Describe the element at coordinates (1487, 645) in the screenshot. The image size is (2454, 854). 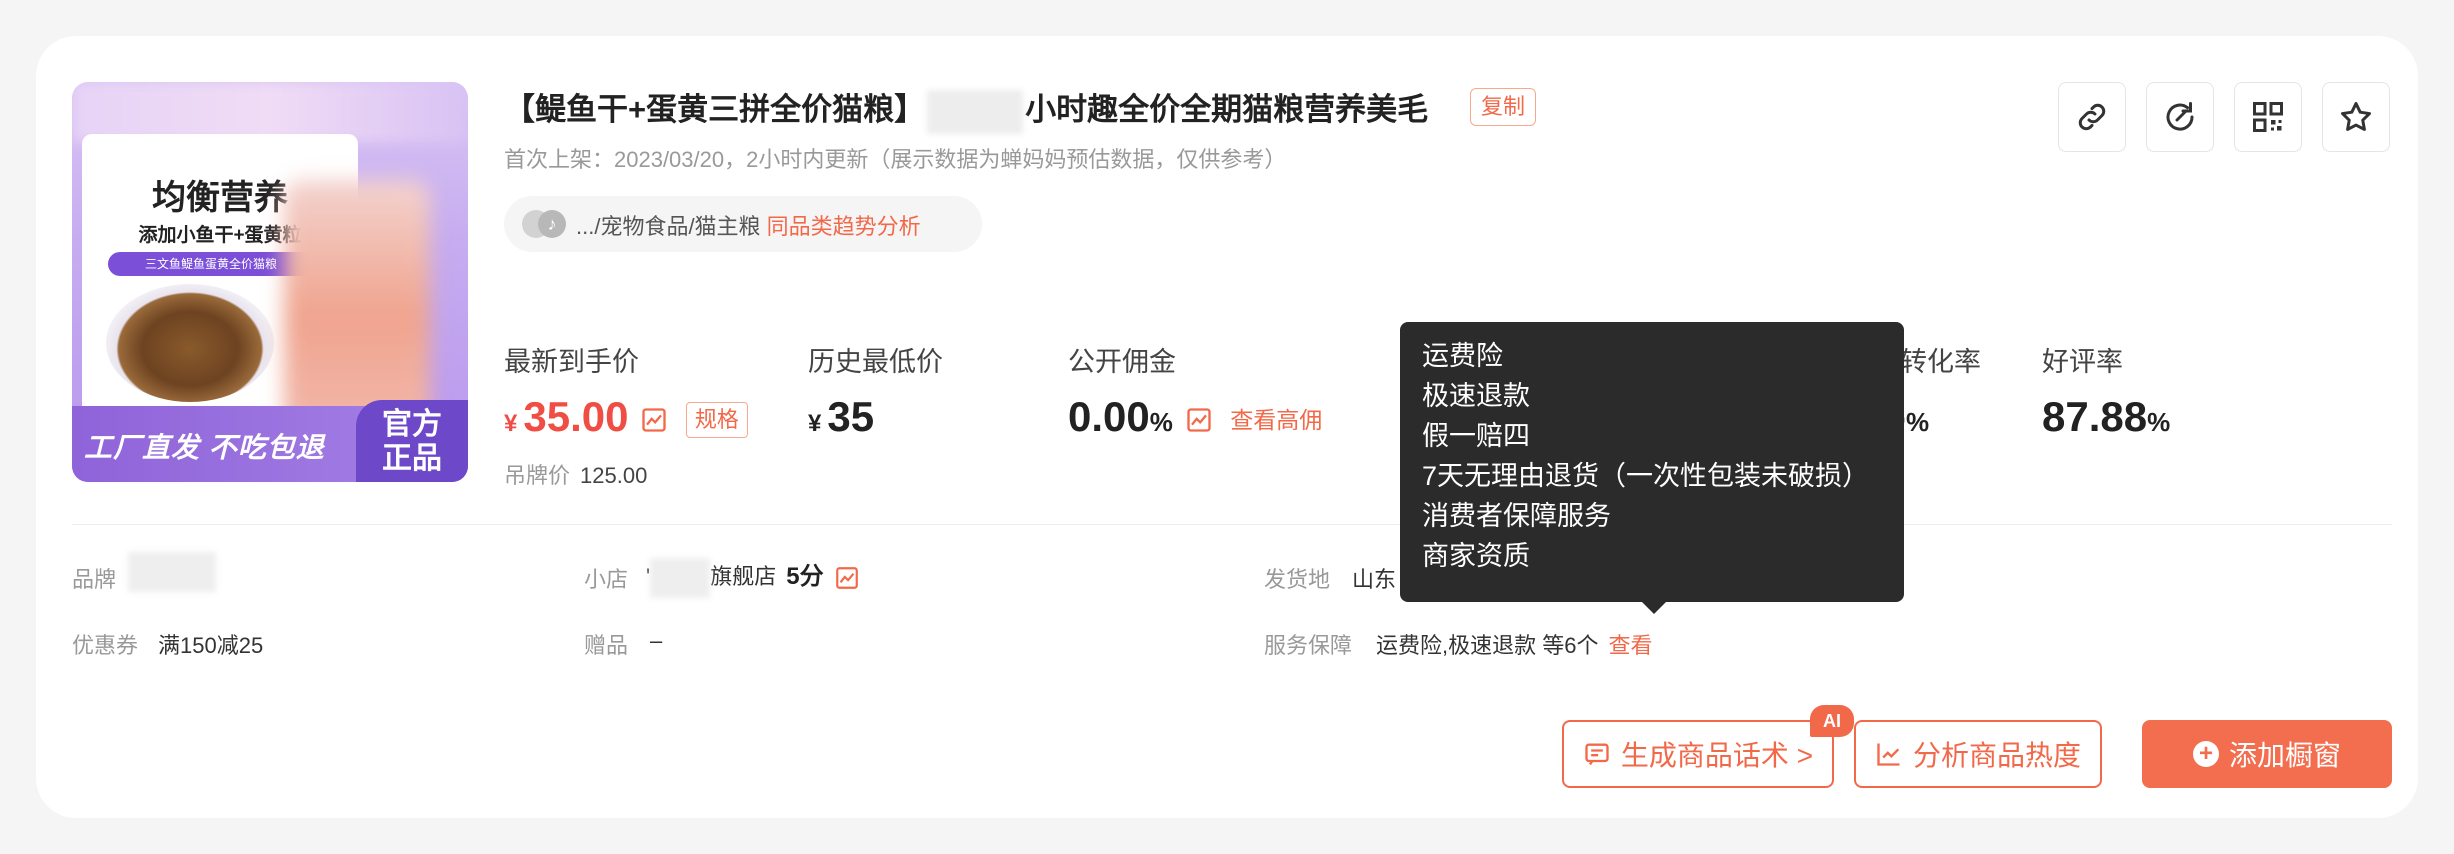
I see `service-text: 运费险,极速退款 等6个` at that location.